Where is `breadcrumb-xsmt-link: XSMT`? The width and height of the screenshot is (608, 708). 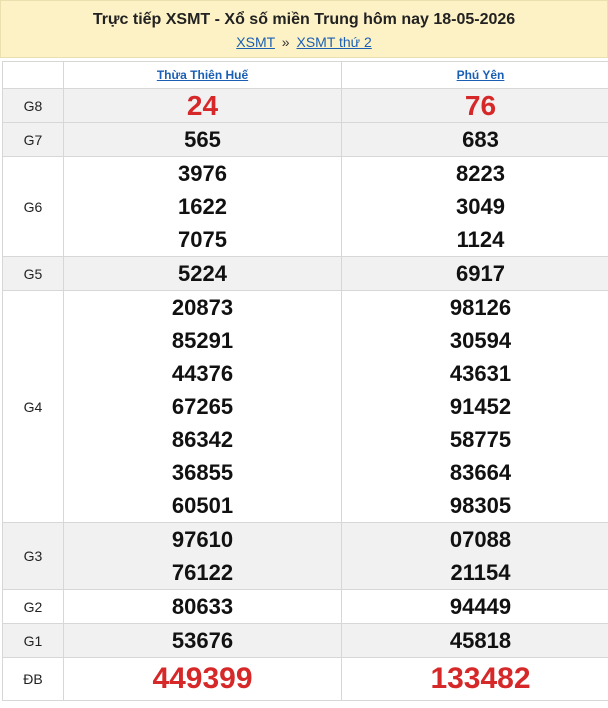
breadcrumb-xsmt-link: XSMT is located at coordinates (255, 42).